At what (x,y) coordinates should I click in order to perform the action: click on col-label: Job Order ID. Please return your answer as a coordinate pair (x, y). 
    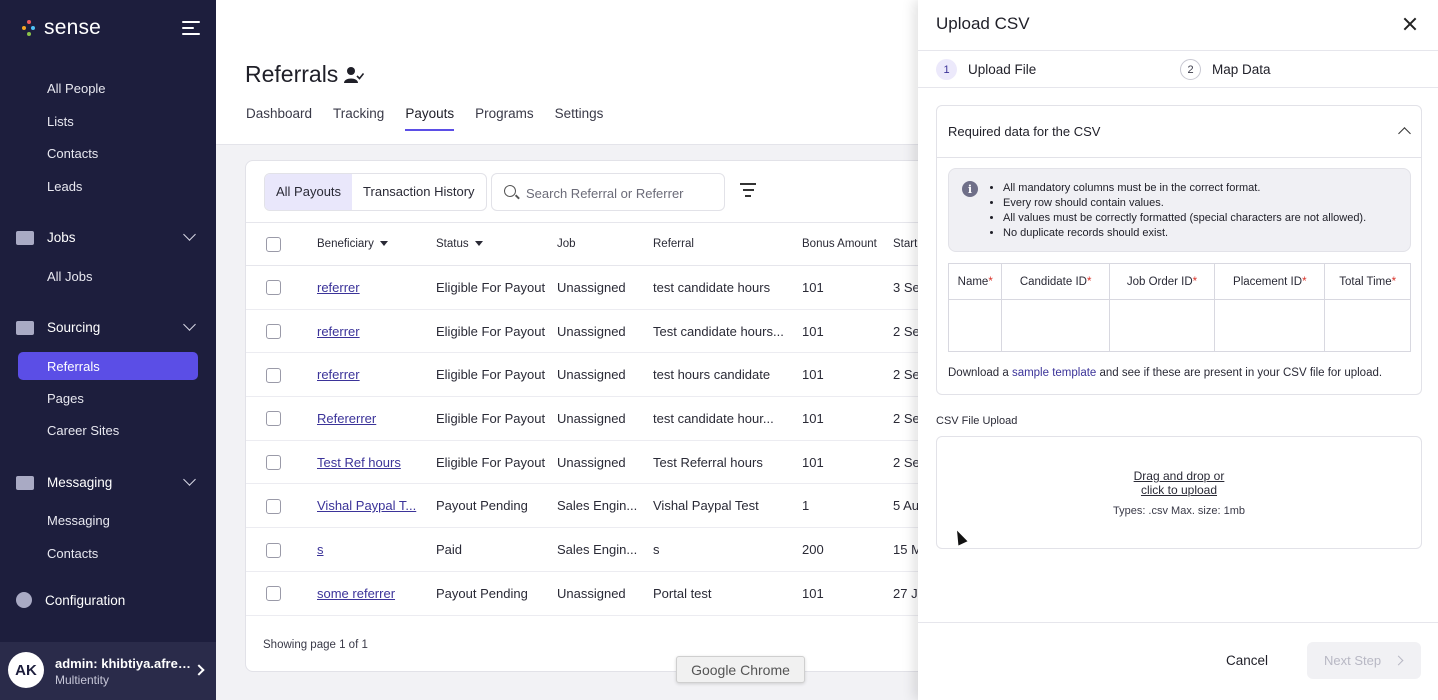
    Looking at the image, I should click on (1159, 281).